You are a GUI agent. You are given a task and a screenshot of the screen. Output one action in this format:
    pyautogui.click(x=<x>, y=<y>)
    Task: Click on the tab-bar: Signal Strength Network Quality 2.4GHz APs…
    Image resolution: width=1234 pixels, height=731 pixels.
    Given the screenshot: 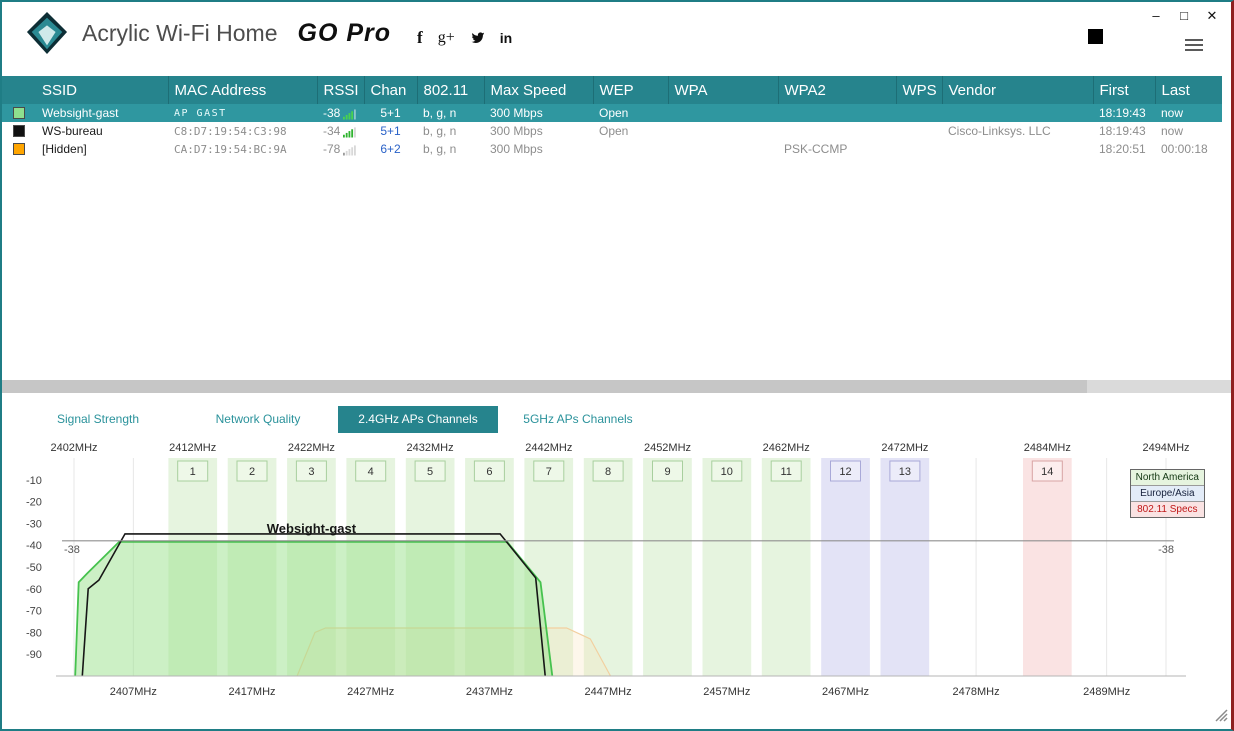 What is the action you would take?
    pyautogui.click(x=624, y=419)
    